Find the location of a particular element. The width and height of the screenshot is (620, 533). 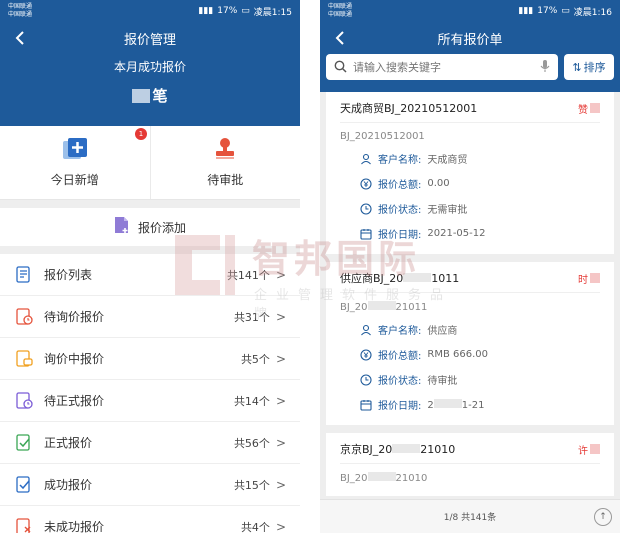

quick-pending-approval: 待审批 is located at coordinates (225, 162).